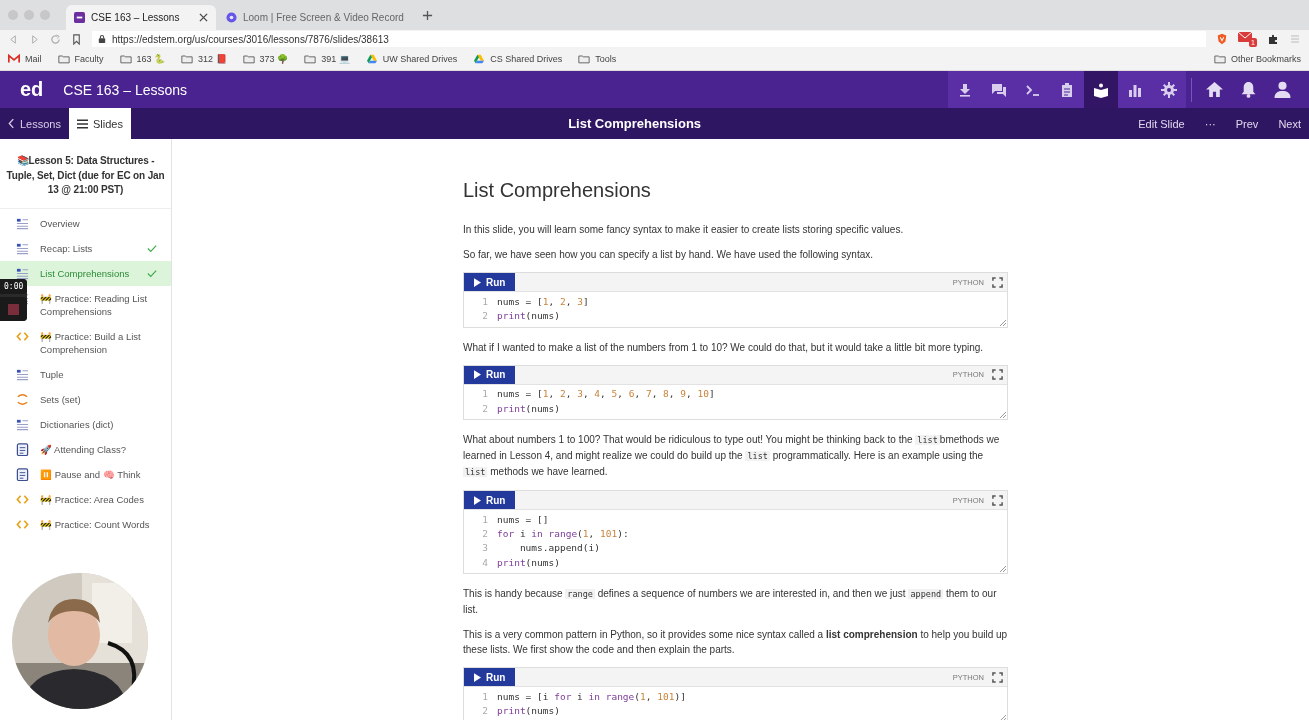  Describe the element at coordinates (1101, 89) in the screenshot. I see `book-icon` at that location.